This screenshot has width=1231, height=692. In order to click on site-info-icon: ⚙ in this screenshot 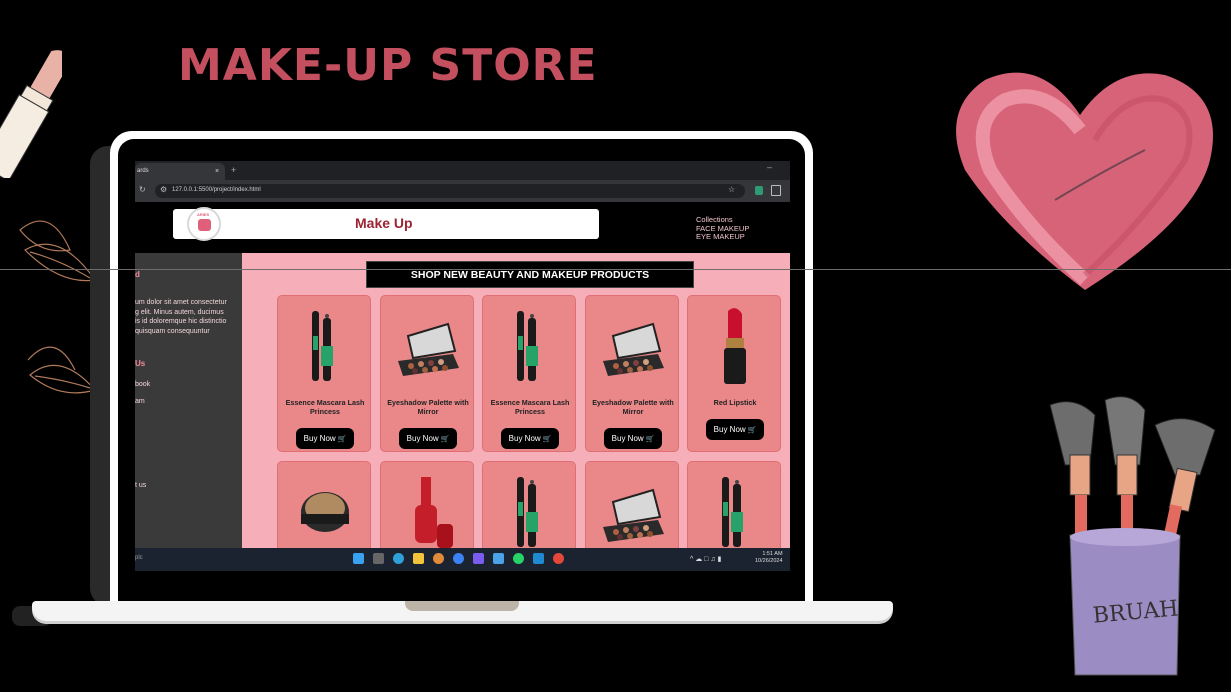, I will do `click(163, 189)`.